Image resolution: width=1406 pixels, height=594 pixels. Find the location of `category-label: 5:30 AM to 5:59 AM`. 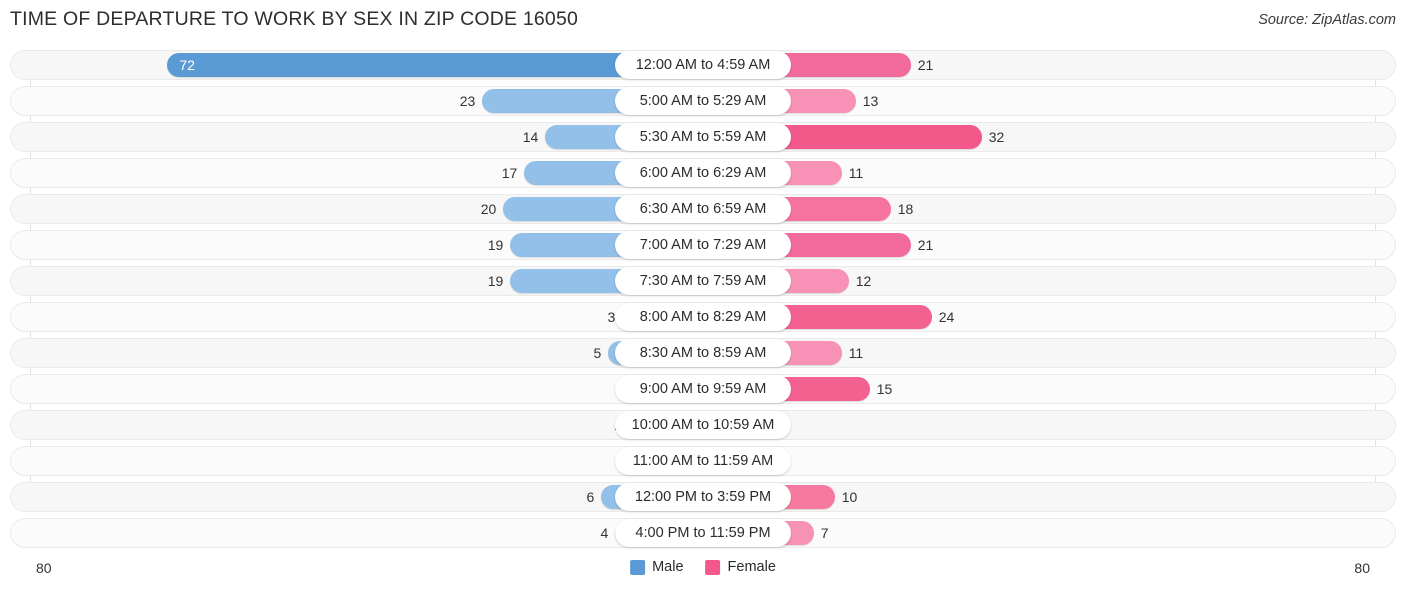

category-label: 5:30 AM to 5:59 AM is located at coordinates (703, 137).